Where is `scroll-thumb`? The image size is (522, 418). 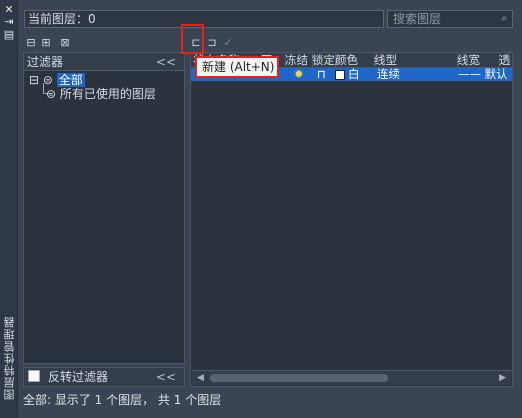 scroll-thumb is located at coordinates (299, 378).